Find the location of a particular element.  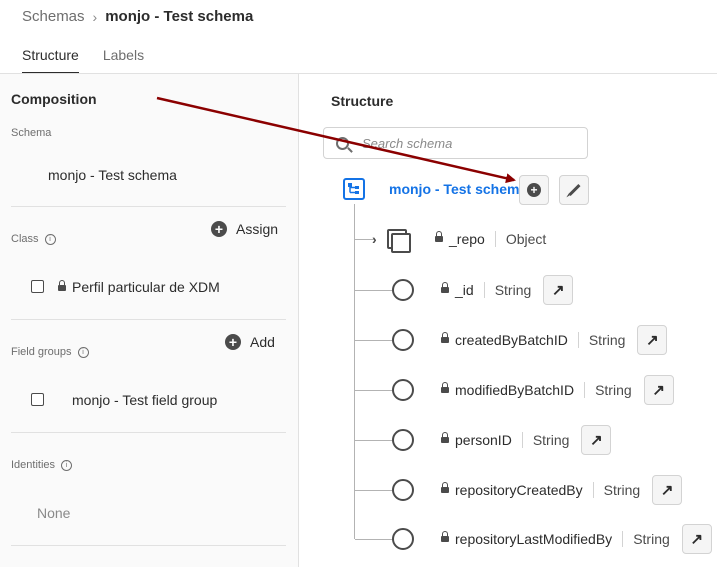

schema-tree-icon is located at coordinates (354, 189).